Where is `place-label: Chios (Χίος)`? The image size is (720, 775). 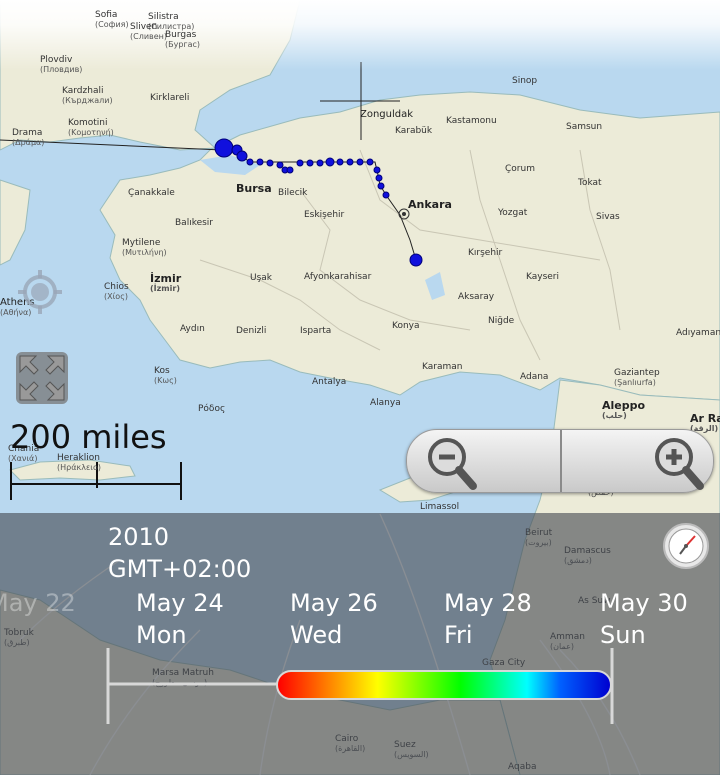
place-label: Chios (Χίος) is located at coordinates (116, 292).